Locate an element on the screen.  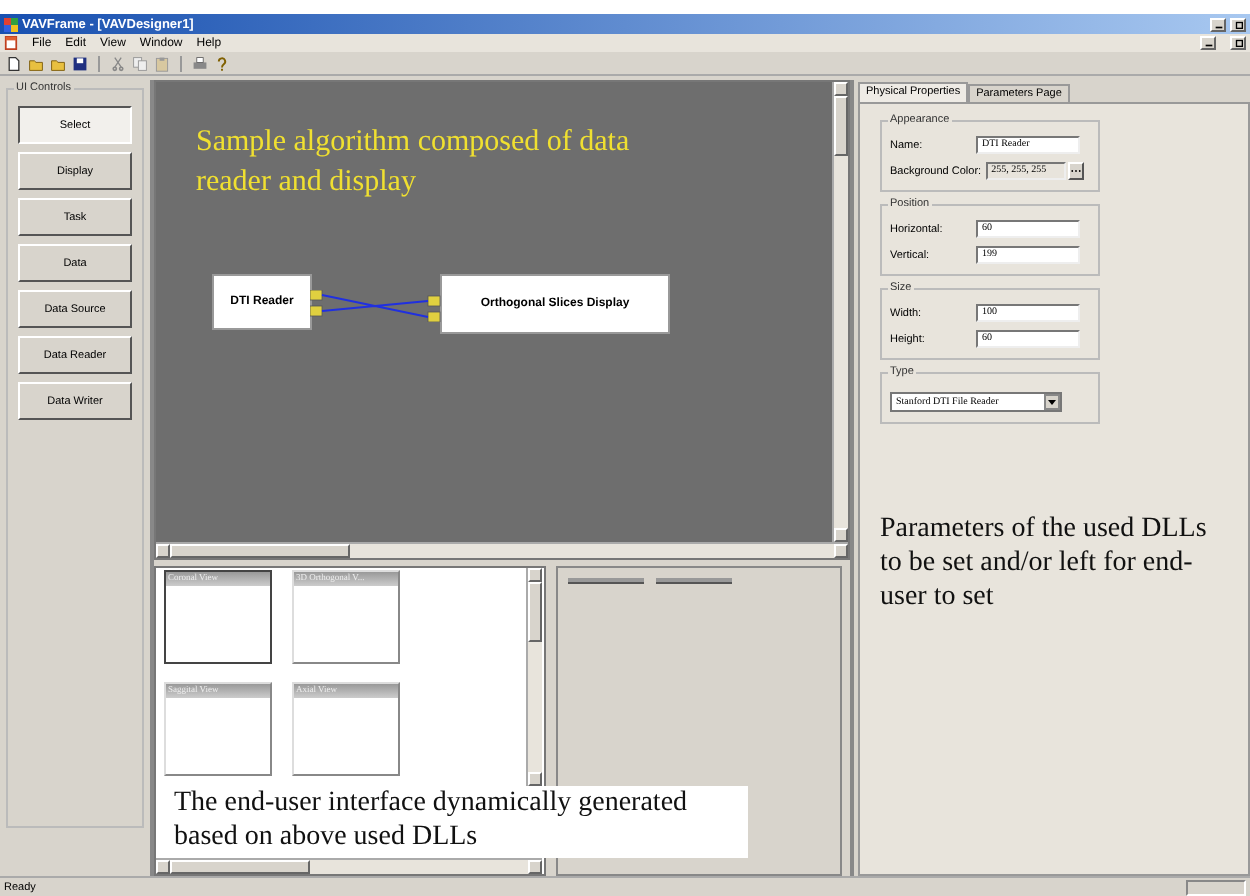
connector-drawing is located at coordinates (376, 306).